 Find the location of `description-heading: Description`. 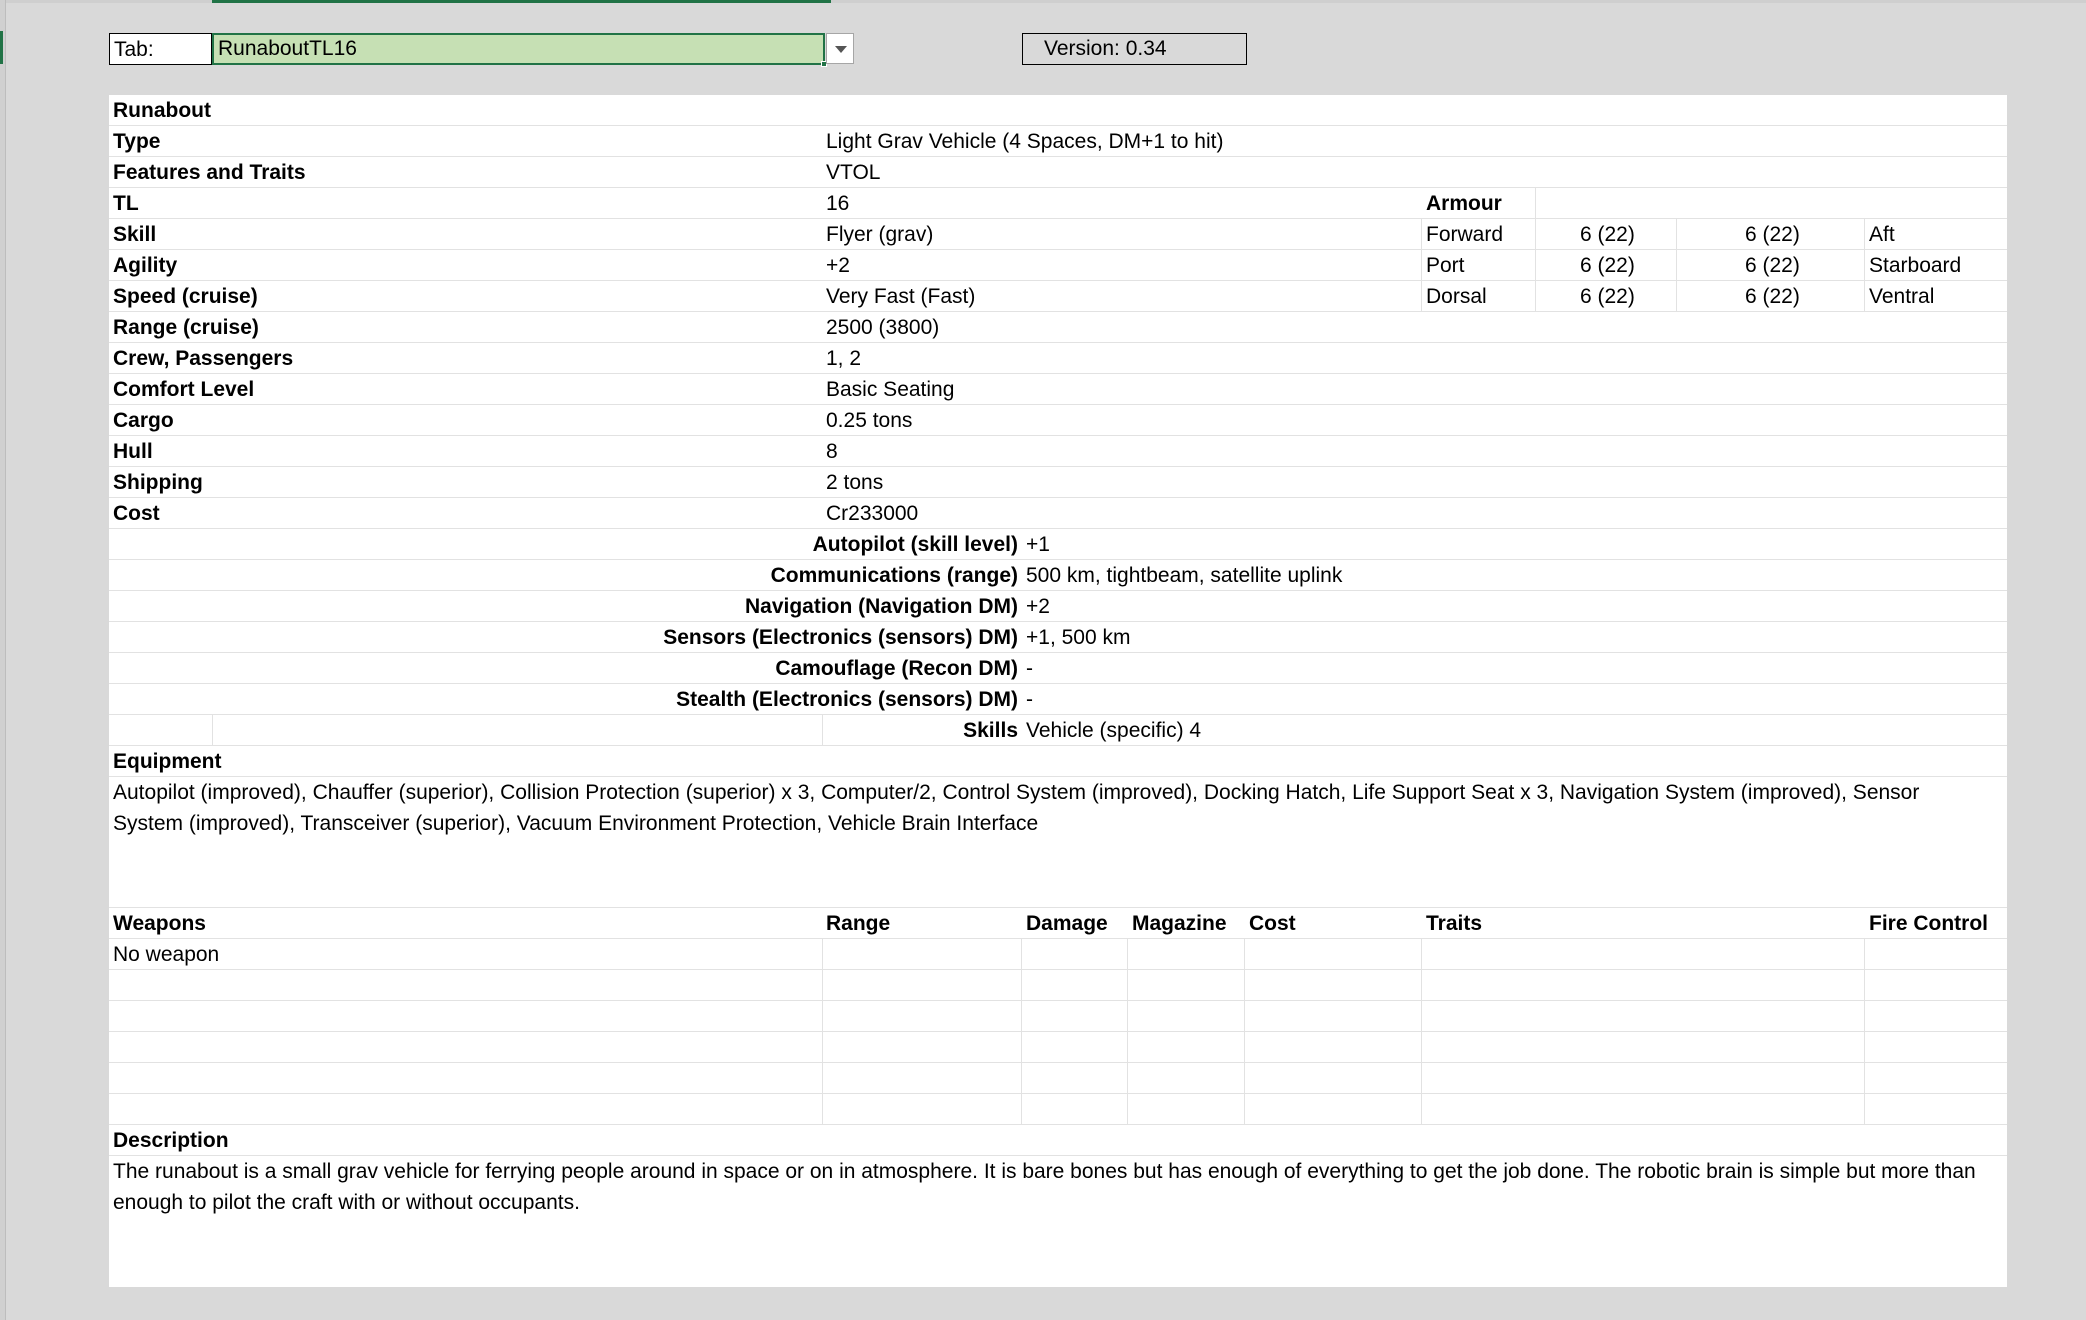

description-heading: Description is located at coordinates (171, 1140).